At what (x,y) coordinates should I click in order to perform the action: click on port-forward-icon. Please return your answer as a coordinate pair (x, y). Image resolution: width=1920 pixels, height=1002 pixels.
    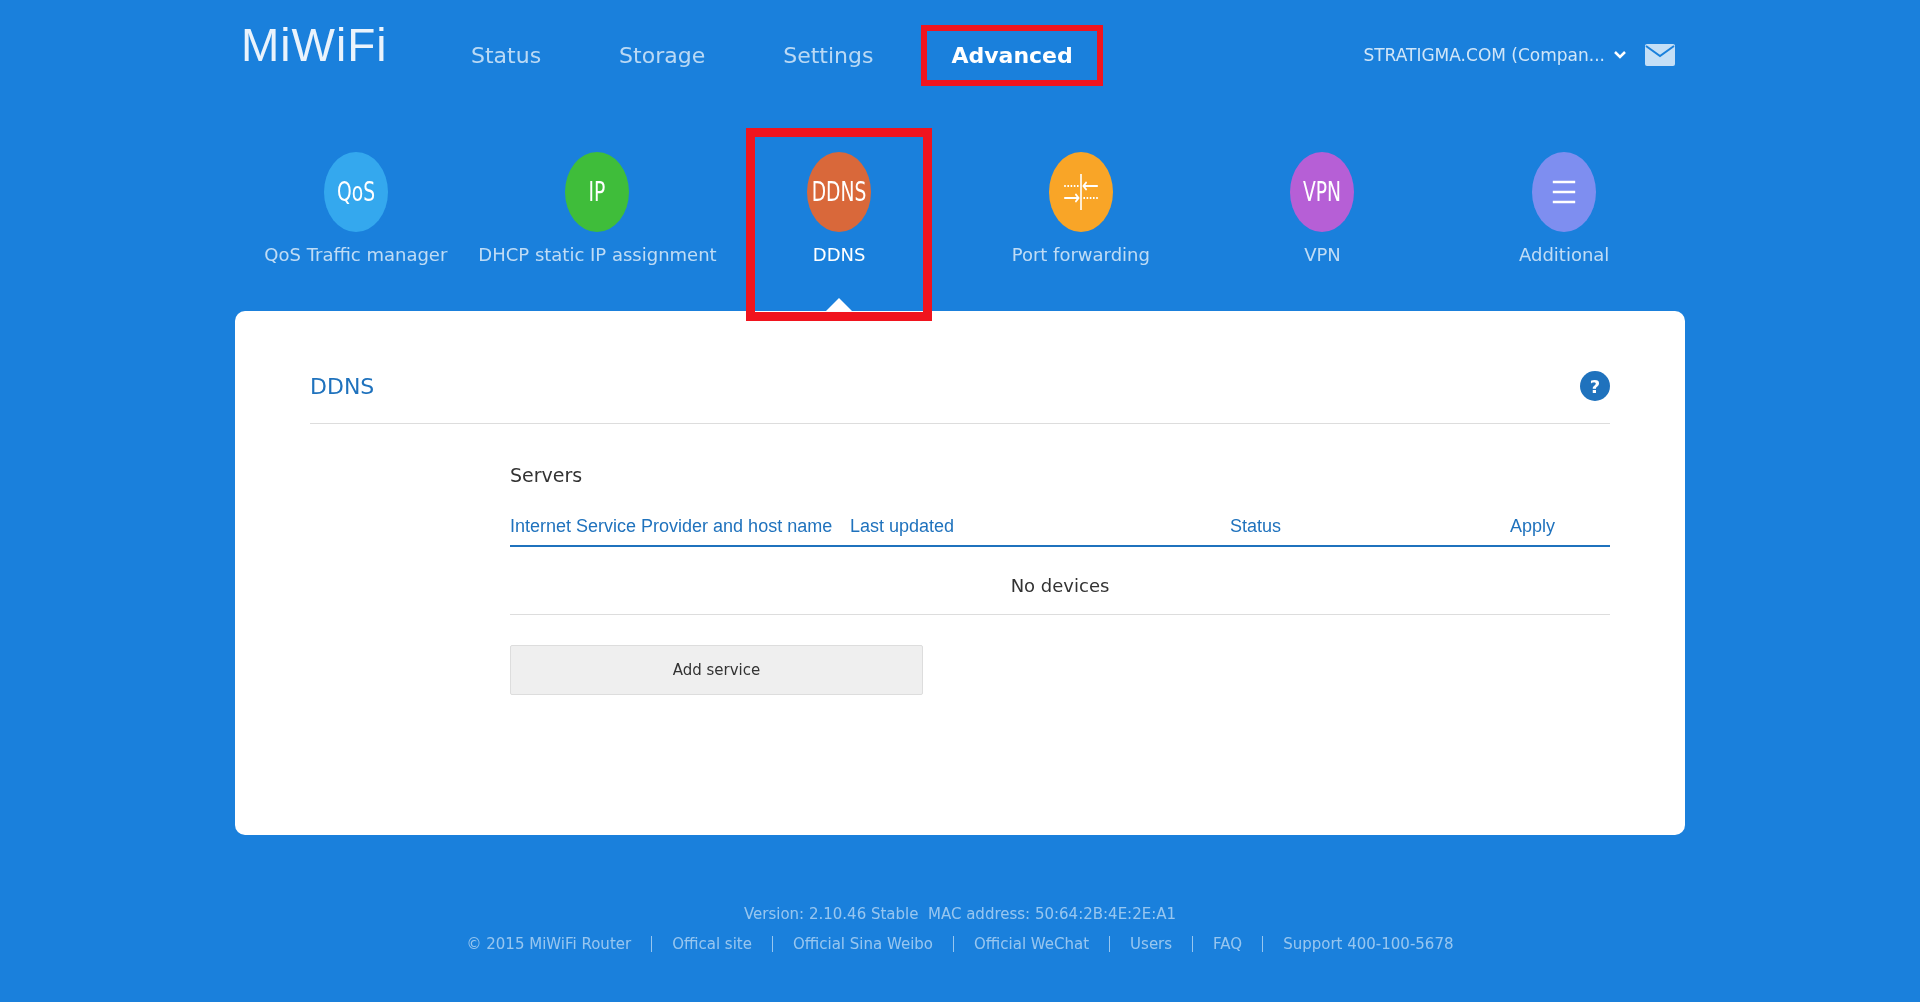
    Looking at the image, I should click on (1081, 192).